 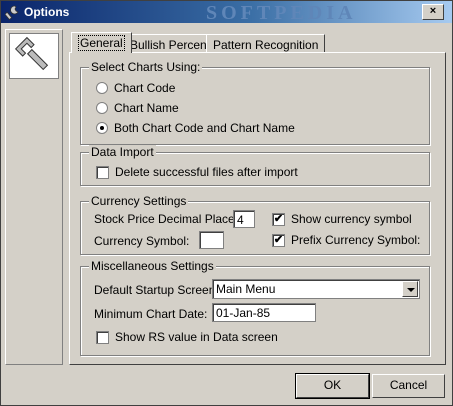 I want to click on decimal-places-label: Stock Price Decimal Places:, so click(x=169, y=219).